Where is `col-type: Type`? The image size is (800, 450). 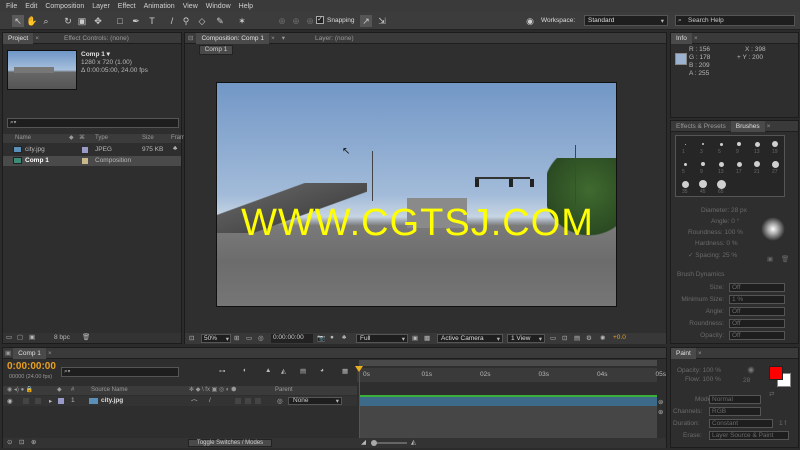 col-type: Type is located at coordinates (101, 138).